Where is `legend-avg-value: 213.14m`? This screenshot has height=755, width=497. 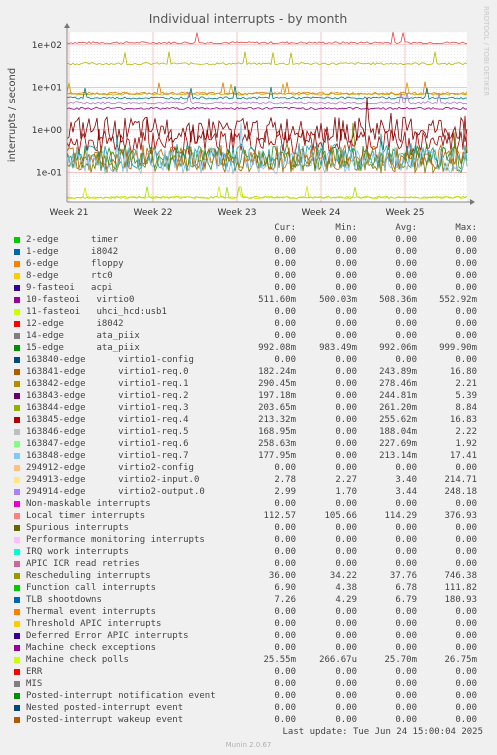
legend-avg-value: 213.14m is located at coordinates (398, 456).